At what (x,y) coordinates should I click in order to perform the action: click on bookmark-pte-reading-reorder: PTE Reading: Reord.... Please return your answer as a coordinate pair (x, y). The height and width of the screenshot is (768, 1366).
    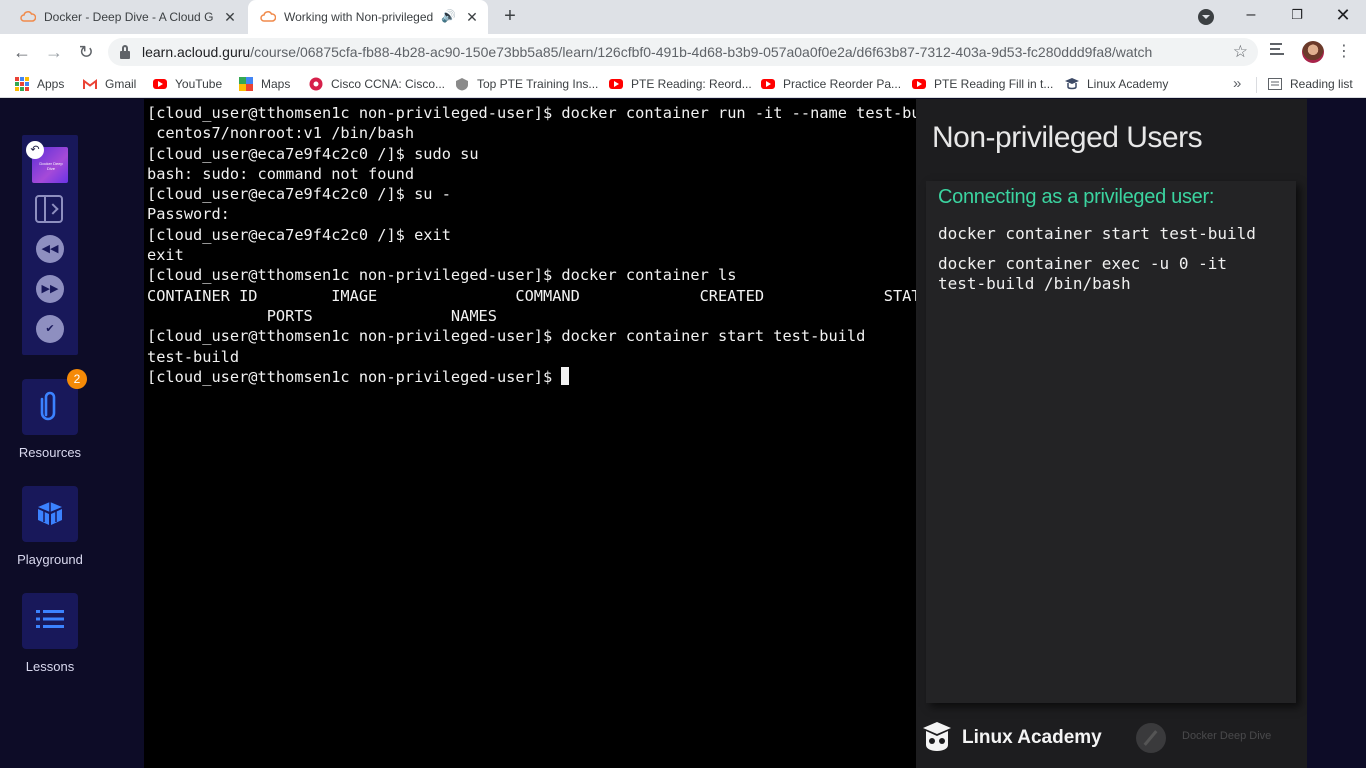
    Looking at the image, I should click on (680, 84).